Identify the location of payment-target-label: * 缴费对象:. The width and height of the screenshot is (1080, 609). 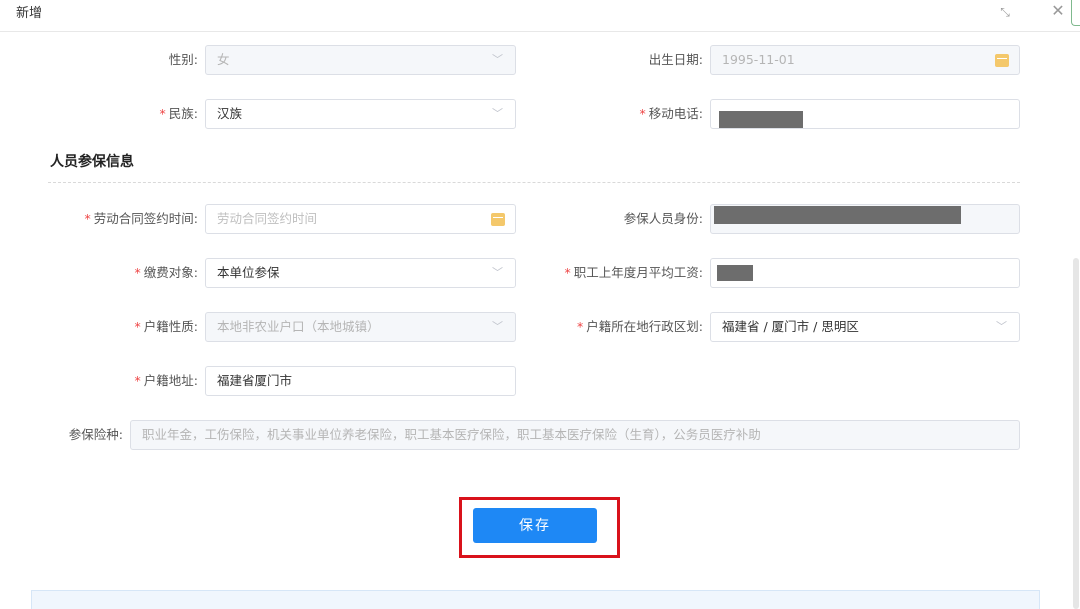
(166, 272).